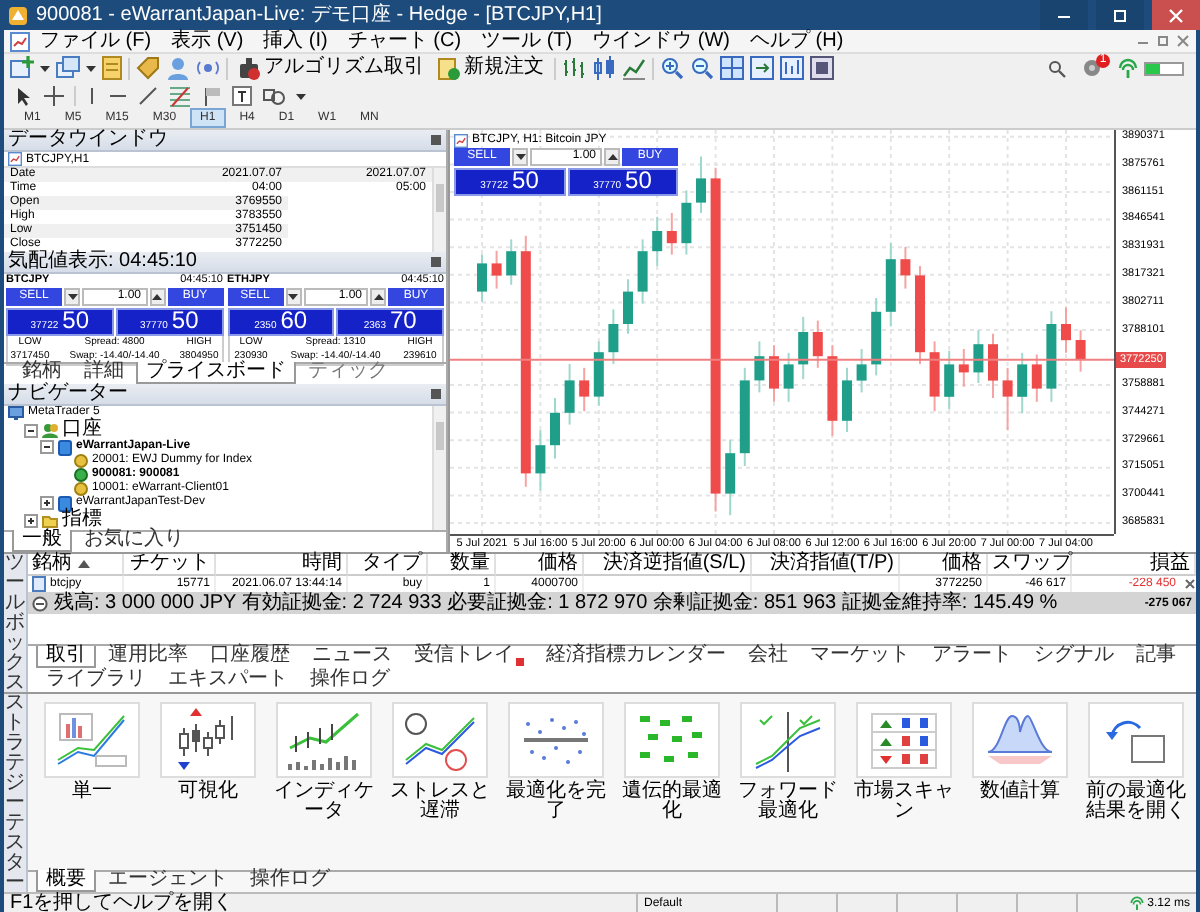  What do you see at coordinates (634, 68) in the screenshot?
I see `line-chart-icon` at bounding box center [634, 68].